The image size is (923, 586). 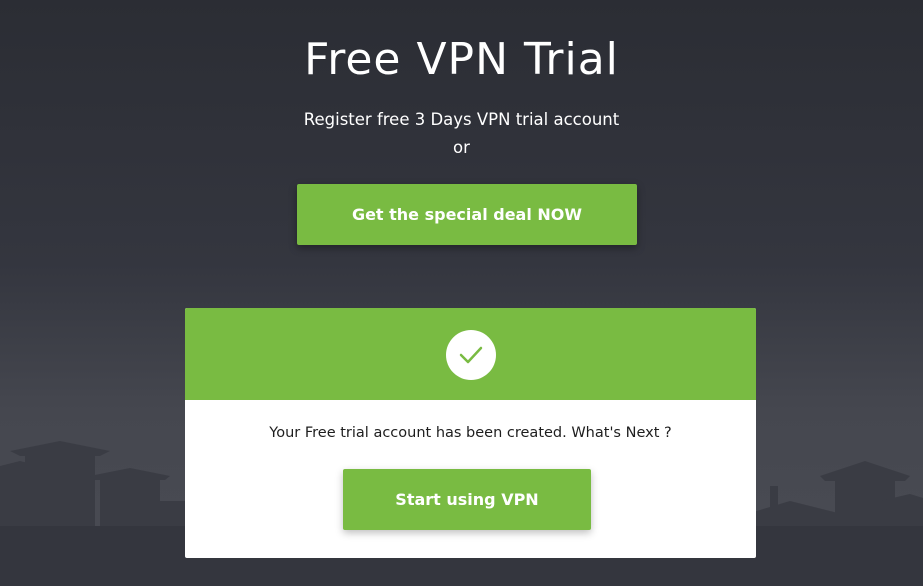 What do you see at coordinates (461, 119) in the screenshot?
I see `page-subtitle: Register free 3 Days VPN trial account` at bounding box center [461, 119].